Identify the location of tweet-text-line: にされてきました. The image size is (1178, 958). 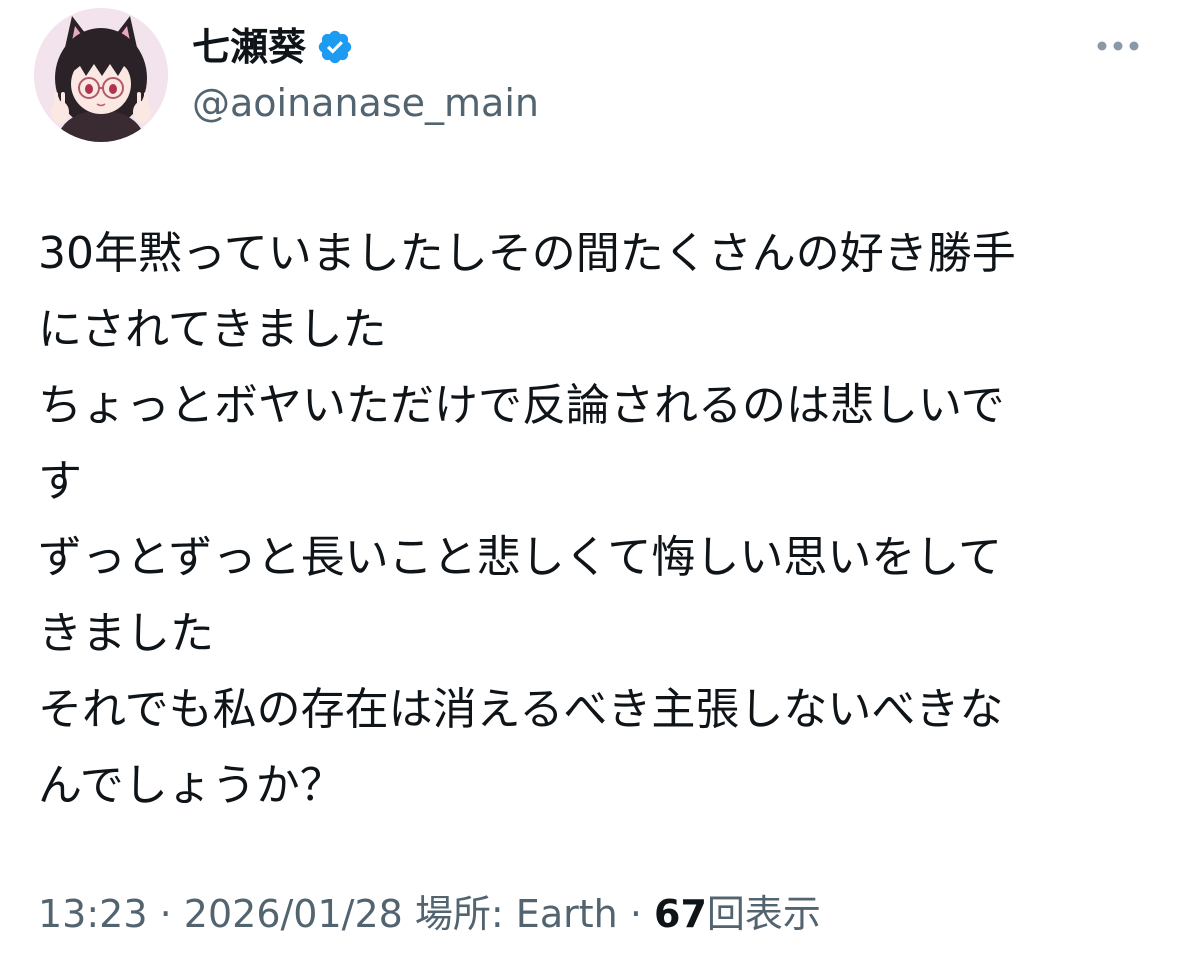
(212, 329).